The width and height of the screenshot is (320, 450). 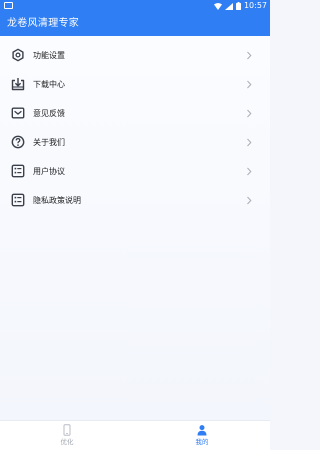 I want to click on menu-item-label: 隐私政策说明, so click(x=57, y=200).